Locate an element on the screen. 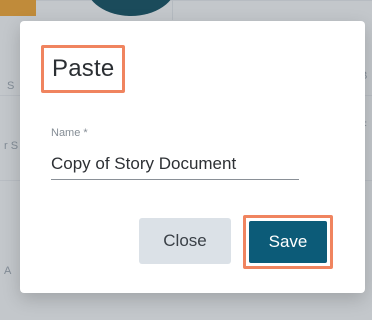  dialog-title: Paste is located at coordinates (83, 68).